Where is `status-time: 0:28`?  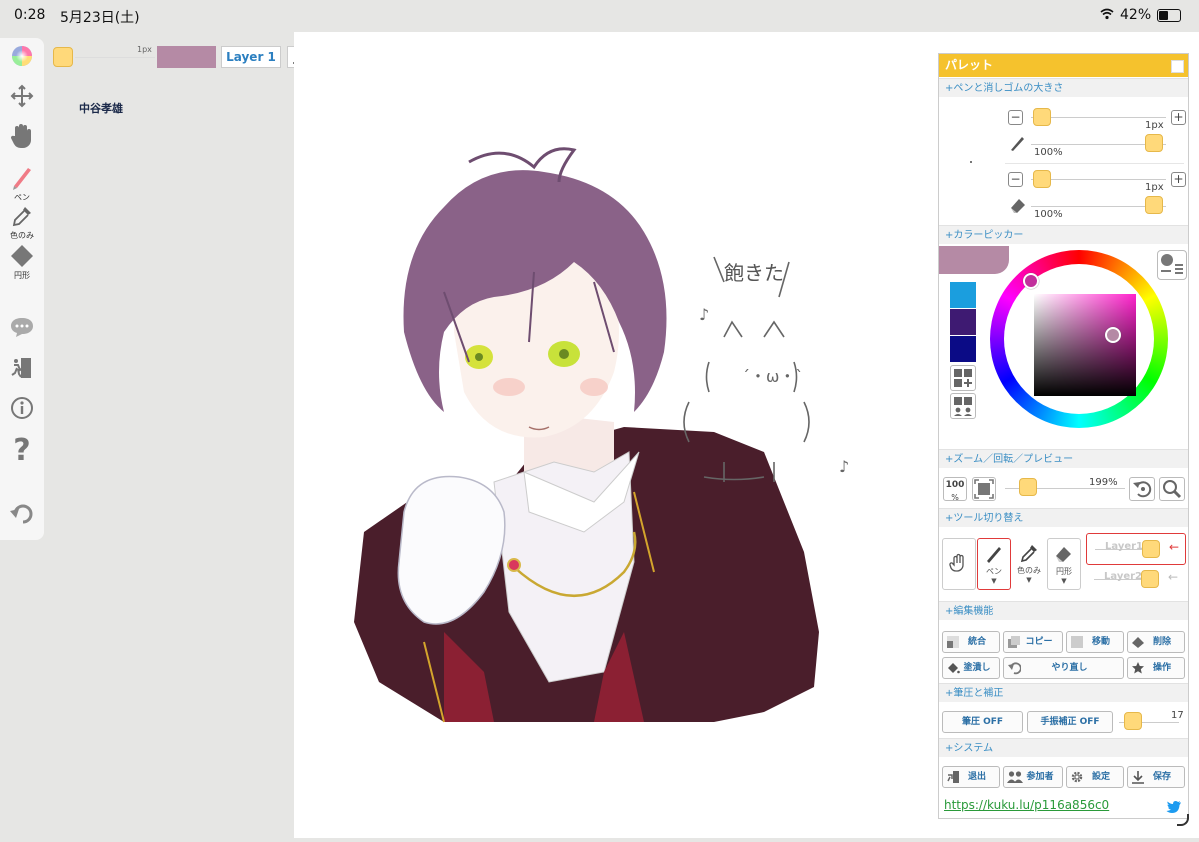
status-time: 0:28 is located at coordinates (30, 15).